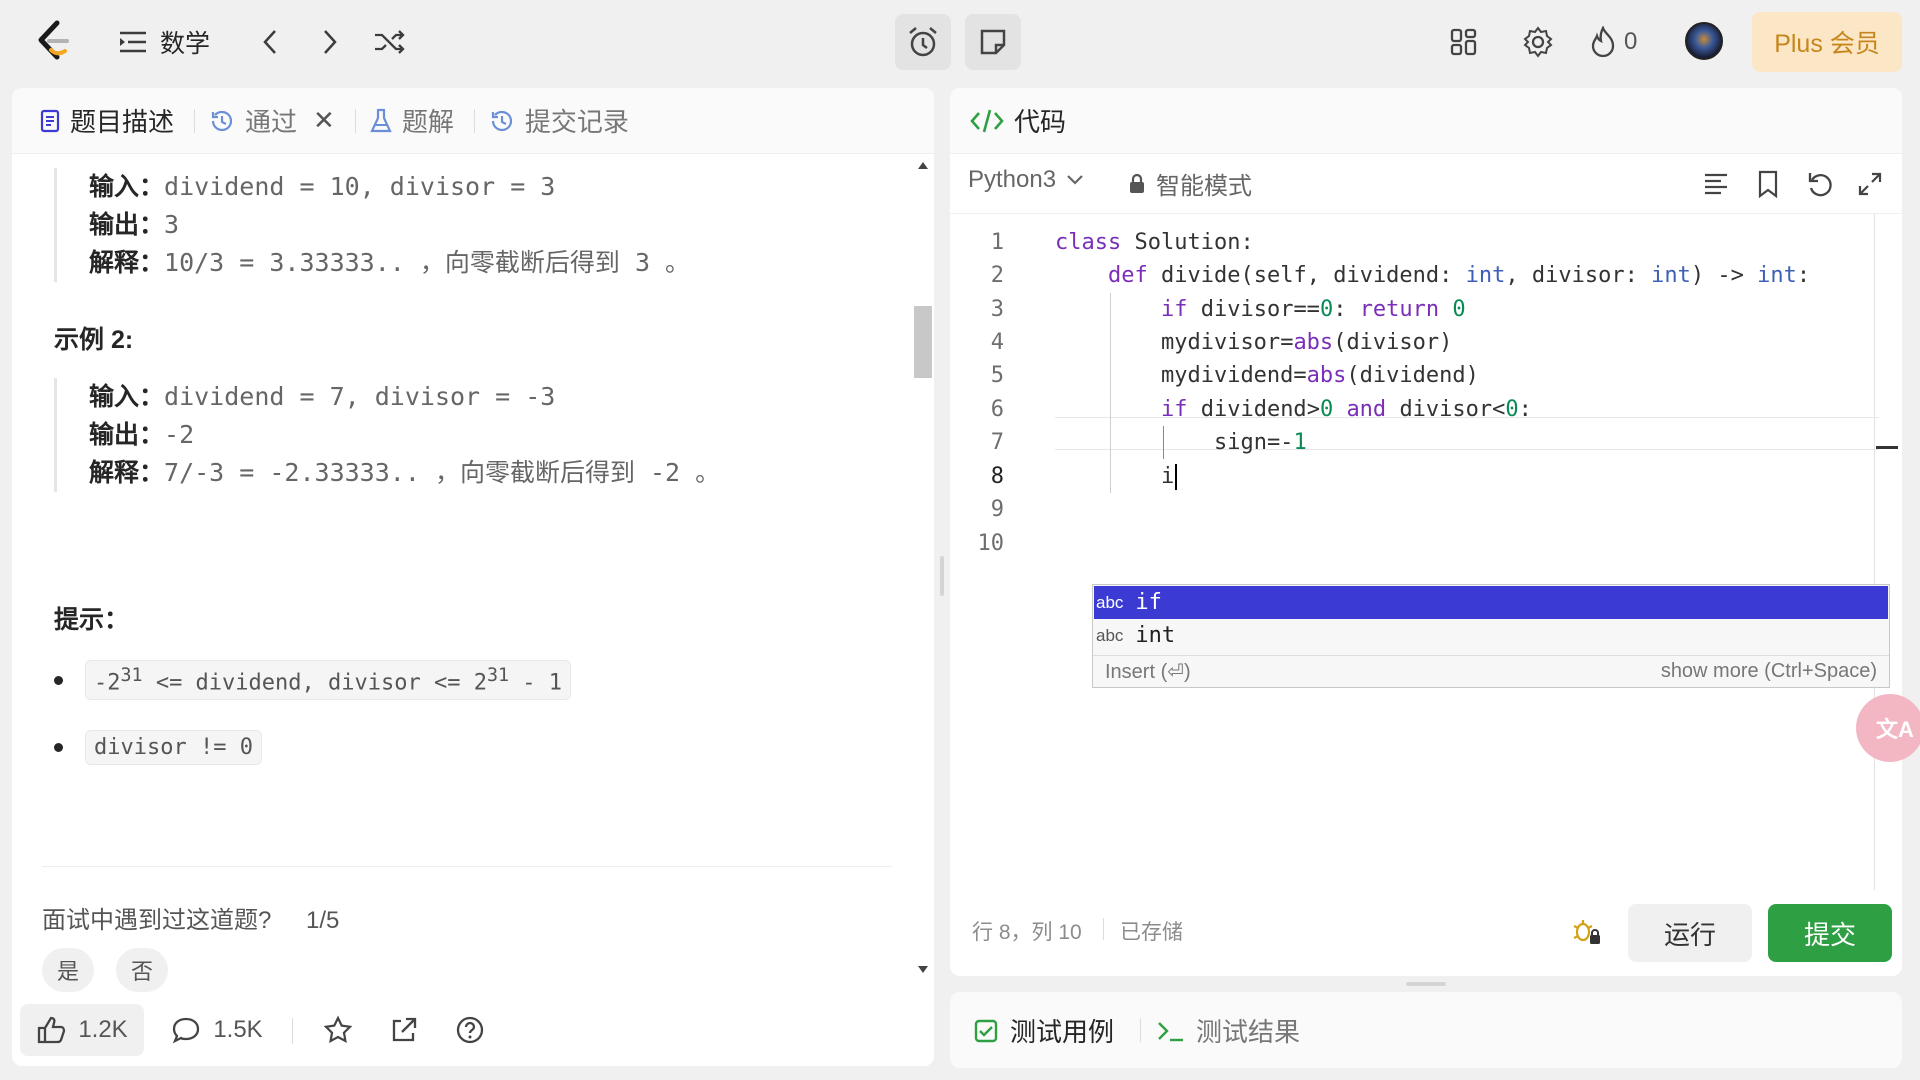 The height and width of the screenshot is (1080, 1920). Describe the element at coordinates (324, 120) in the screenshot. I see `close-icon: ✕` at that location.